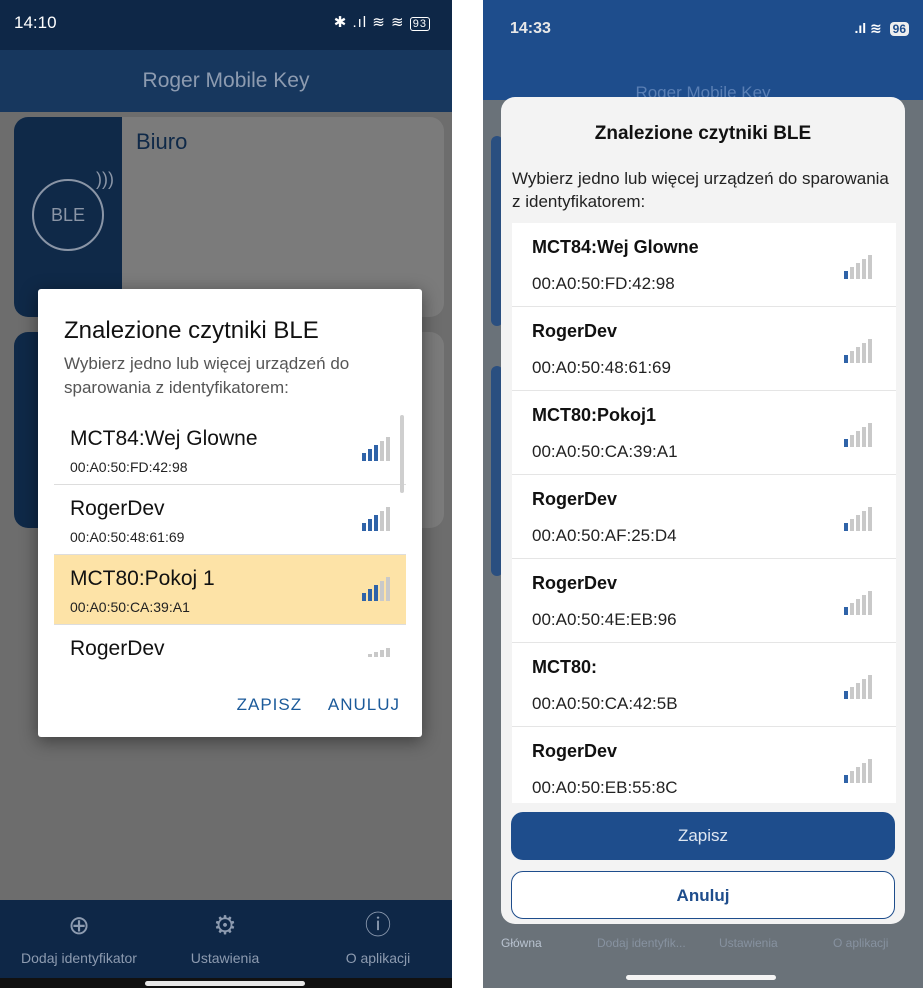 Image resolution: width=923 pixels, height=988 pixels. What do you see at coordinates (230, 590) in the screenshot?
I see `reader-row-selected: MCT80:Pokoj 1 00:A0:50:CA:39:A1` at bounding box center [230, 590].